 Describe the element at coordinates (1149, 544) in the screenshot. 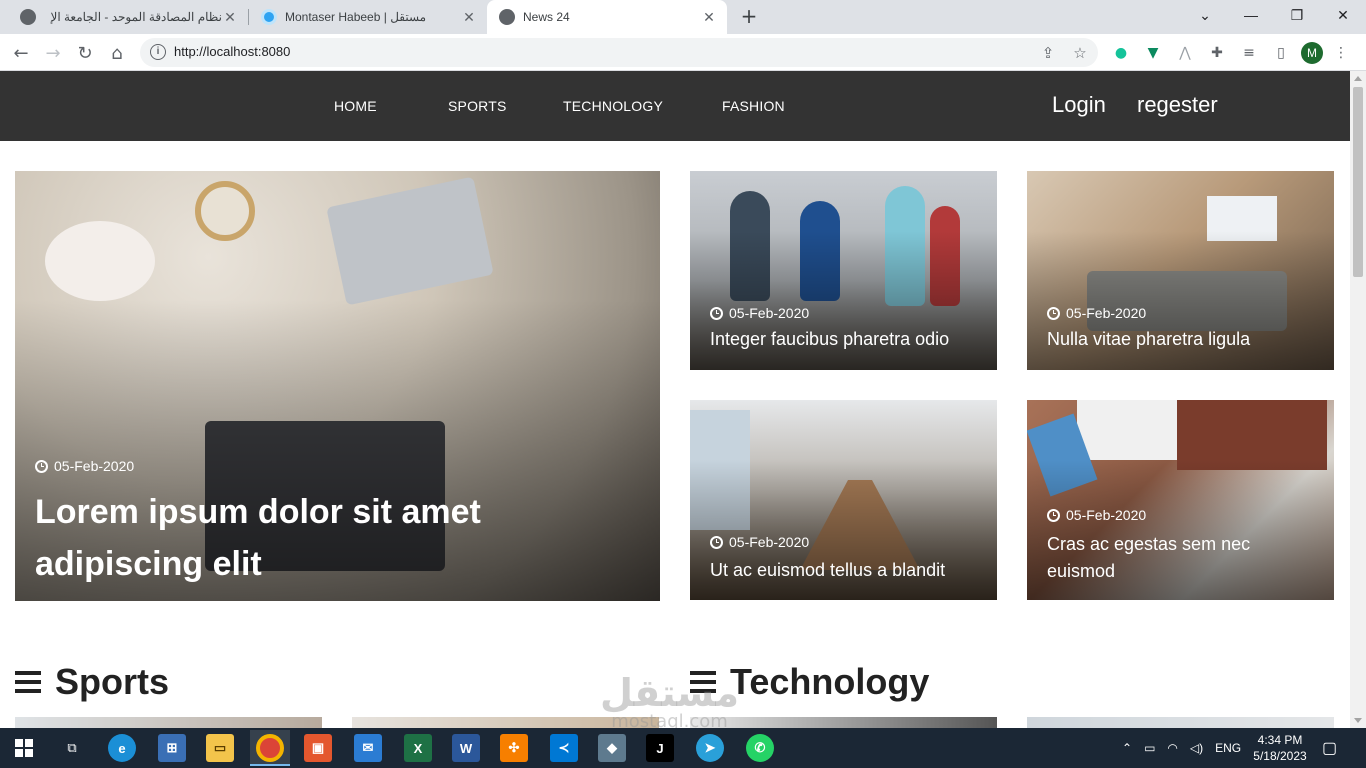

I see `headline-line: Cras ac egestas sem nec` at that location.